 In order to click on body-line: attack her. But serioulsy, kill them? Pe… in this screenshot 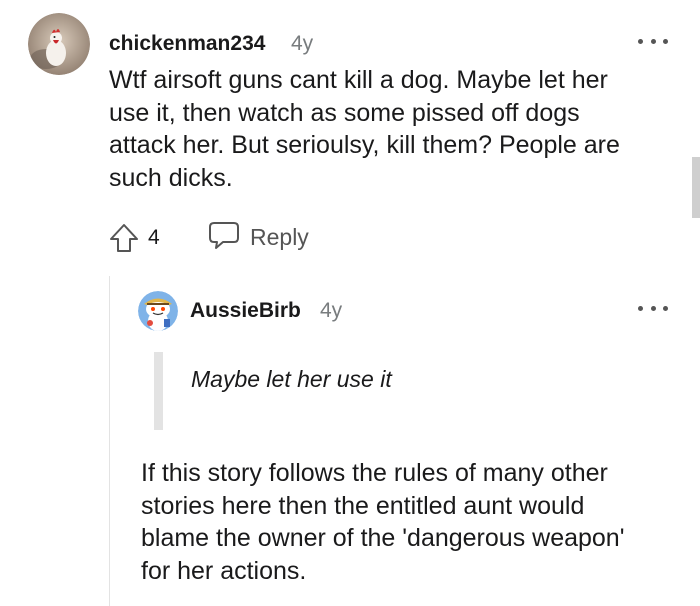, I will do `click(364, 145)`.